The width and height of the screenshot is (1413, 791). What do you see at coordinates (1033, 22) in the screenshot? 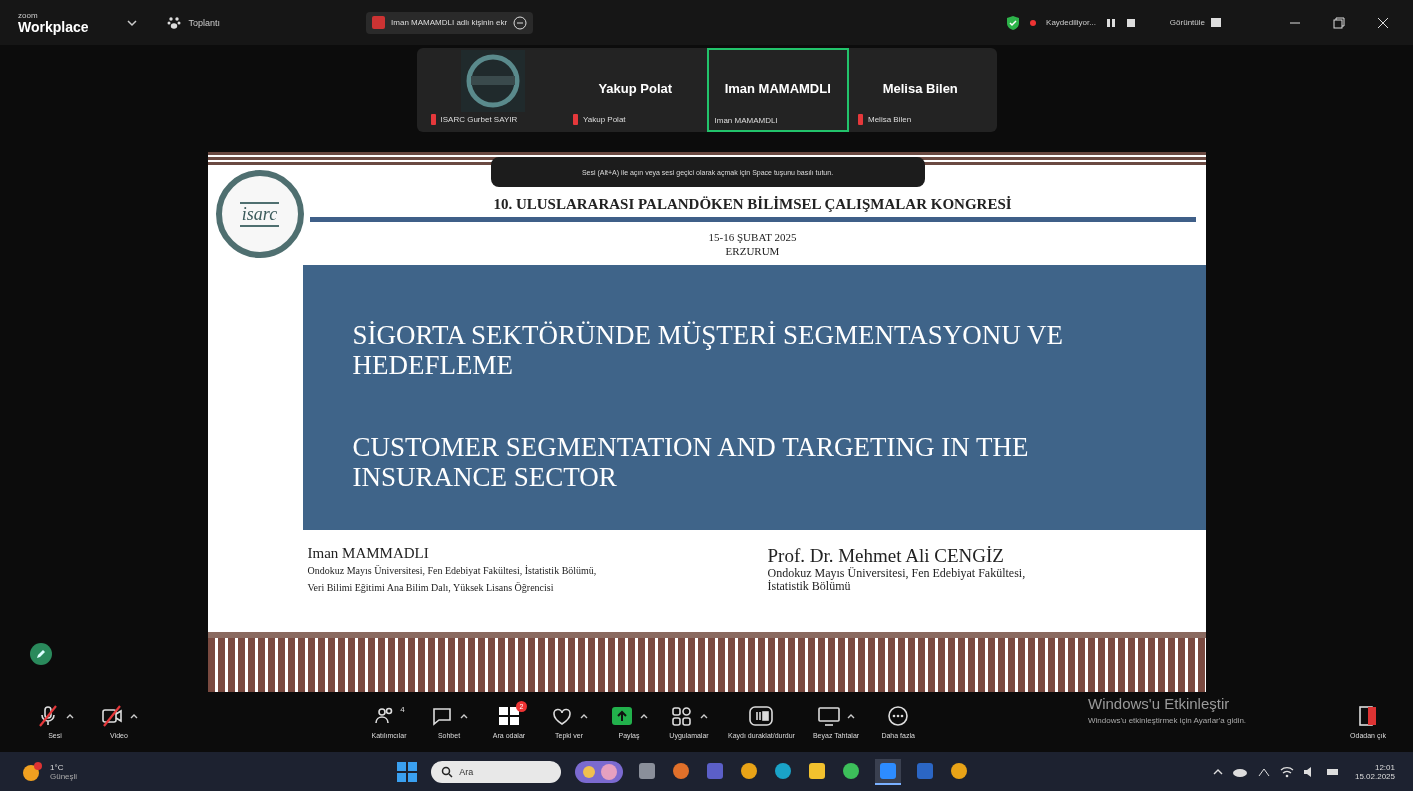
I see `recording-dot-icon` at bounding box center [1033, 22].